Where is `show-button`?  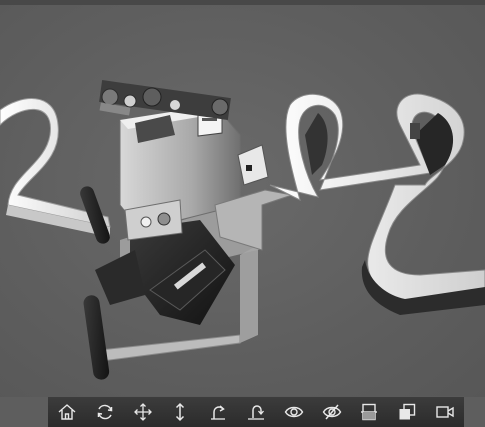 show-button is located at coordinates (294, 412).